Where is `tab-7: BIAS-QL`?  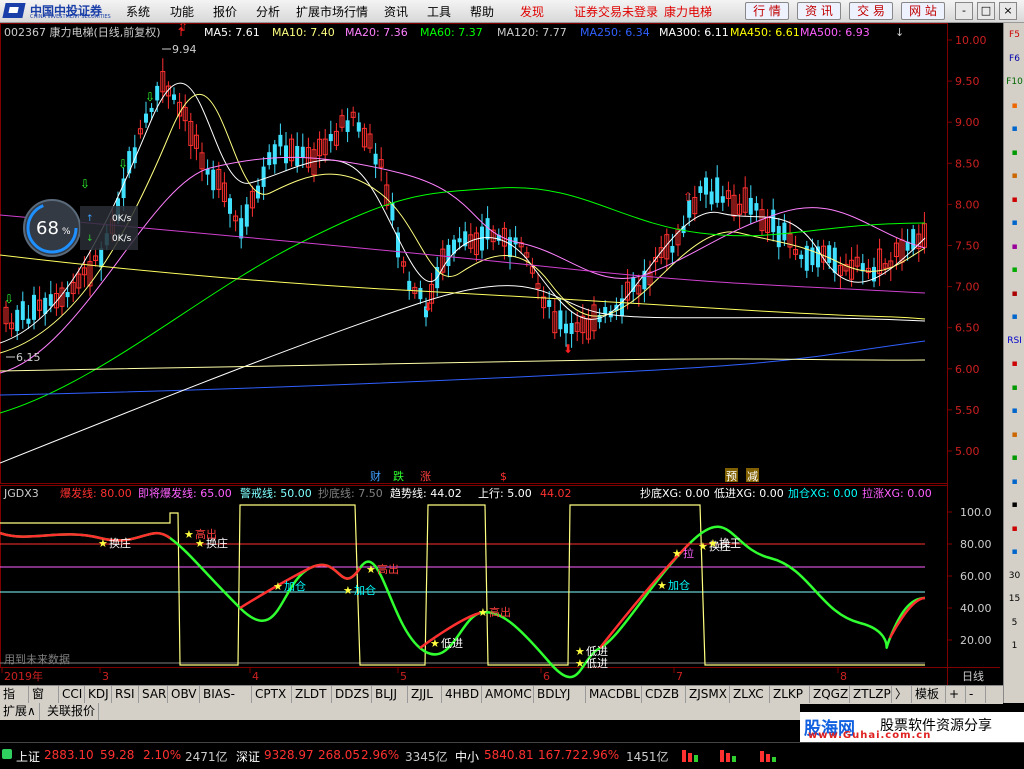 tab-7: BIAS-QL is located at coordinates (226, 702).